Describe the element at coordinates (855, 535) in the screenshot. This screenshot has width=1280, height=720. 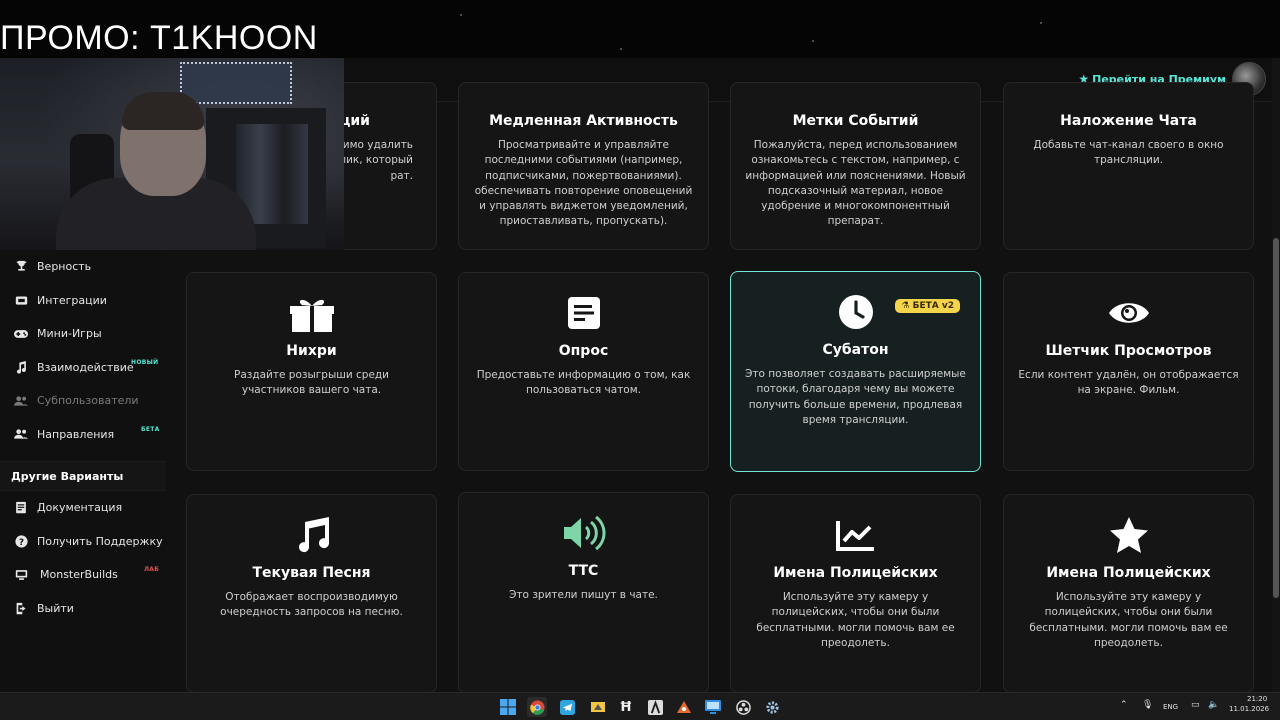
I see `chart-icon` at that location.